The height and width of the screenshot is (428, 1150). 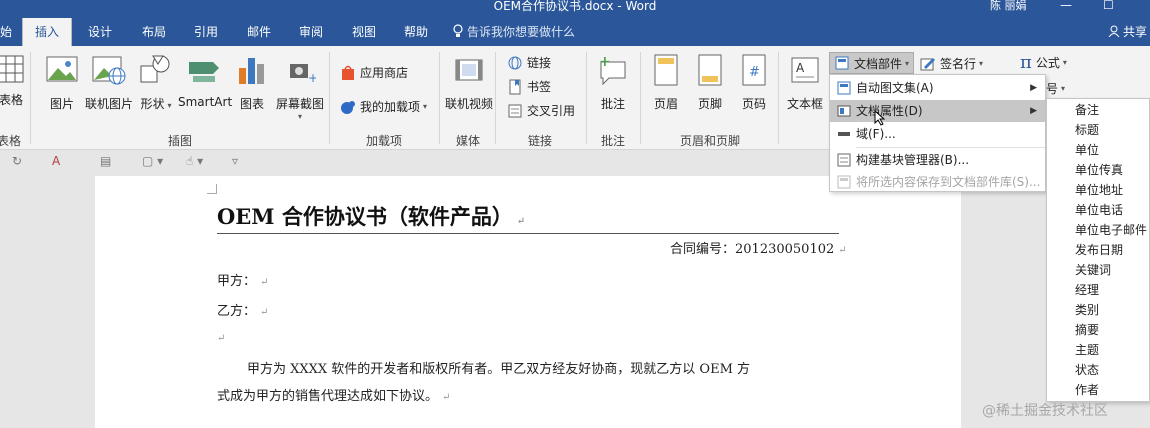 I want to click on online-picture-button: 联机图片, so click(x=109, y=83).